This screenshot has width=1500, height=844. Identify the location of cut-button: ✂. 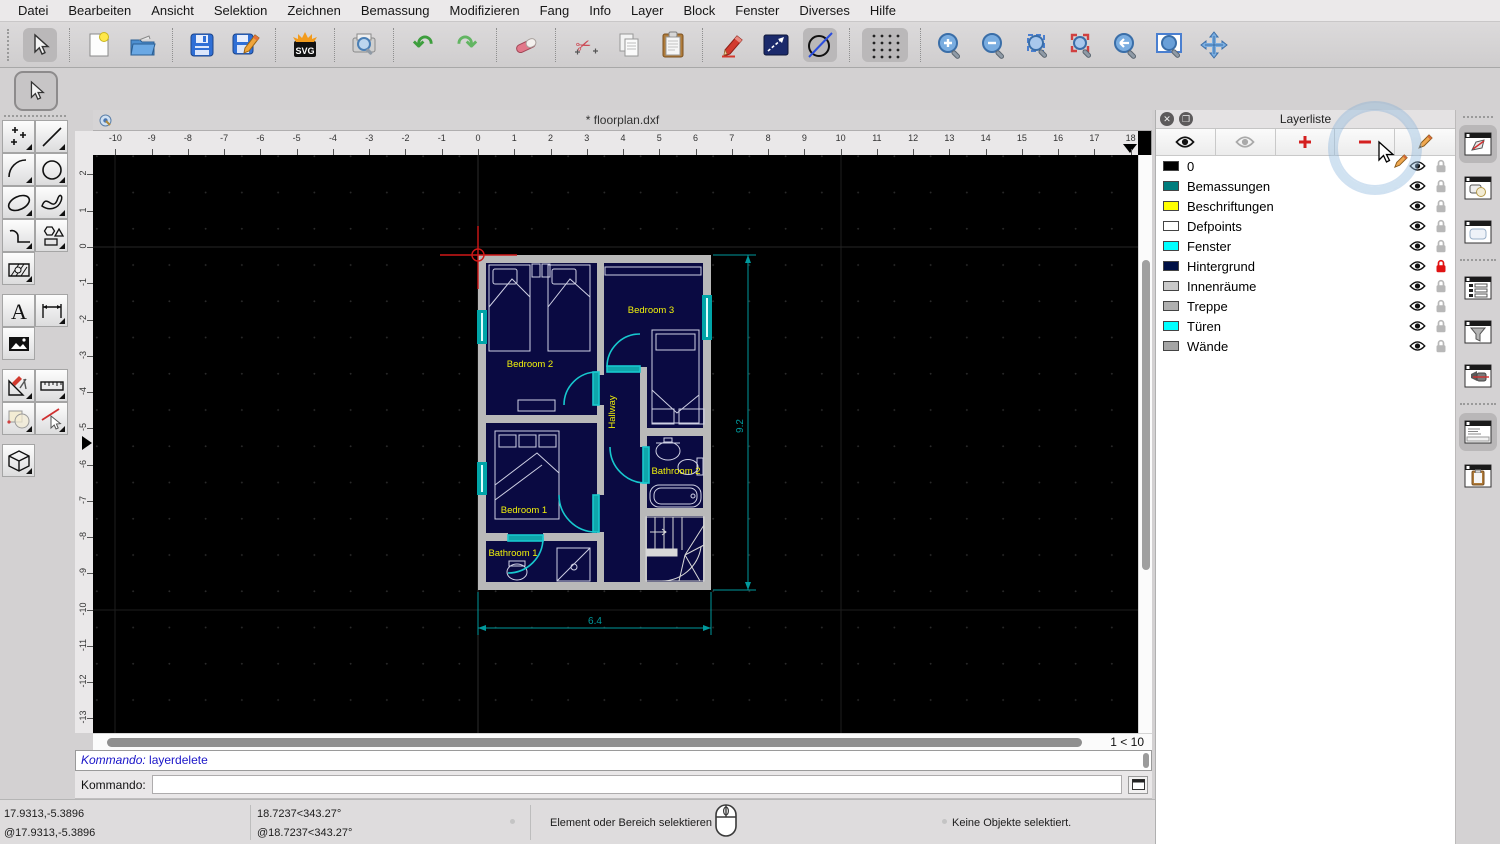
(585, 45).